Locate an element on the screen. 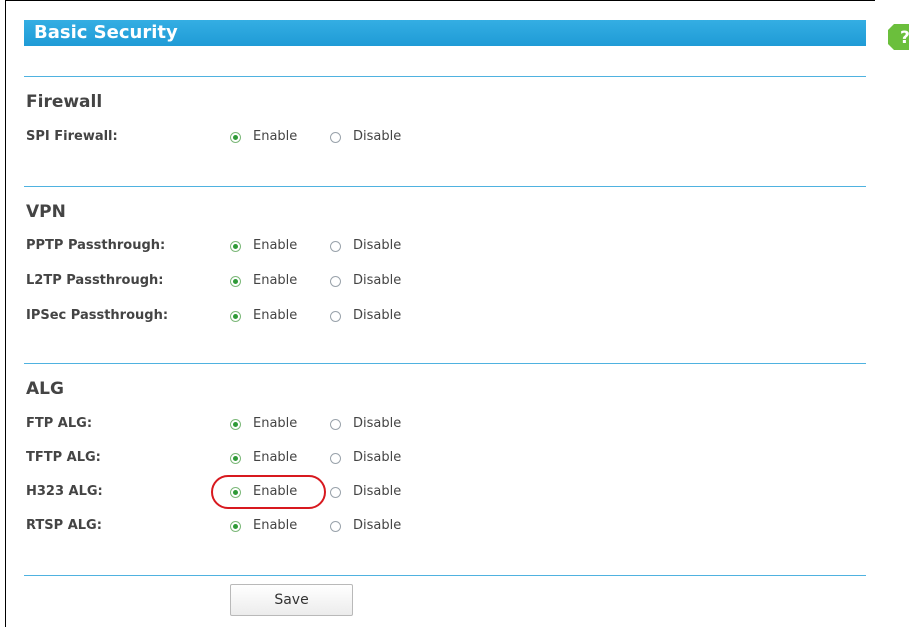 The image size is (909, 627). page-title-bar: Basic Security is located at coordinates (445, 33).